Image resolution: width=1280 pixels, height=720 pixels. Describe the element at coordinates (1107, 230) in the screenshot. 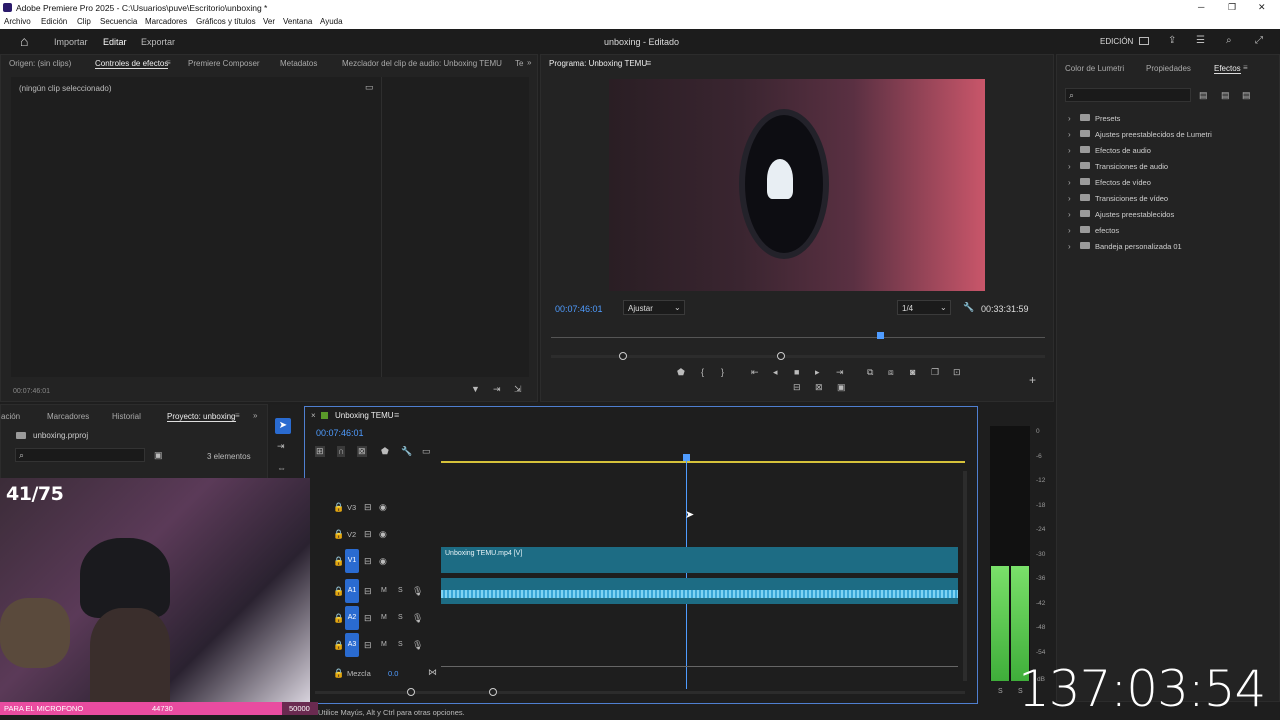

I see `effect-efectos: efectos` at that location.